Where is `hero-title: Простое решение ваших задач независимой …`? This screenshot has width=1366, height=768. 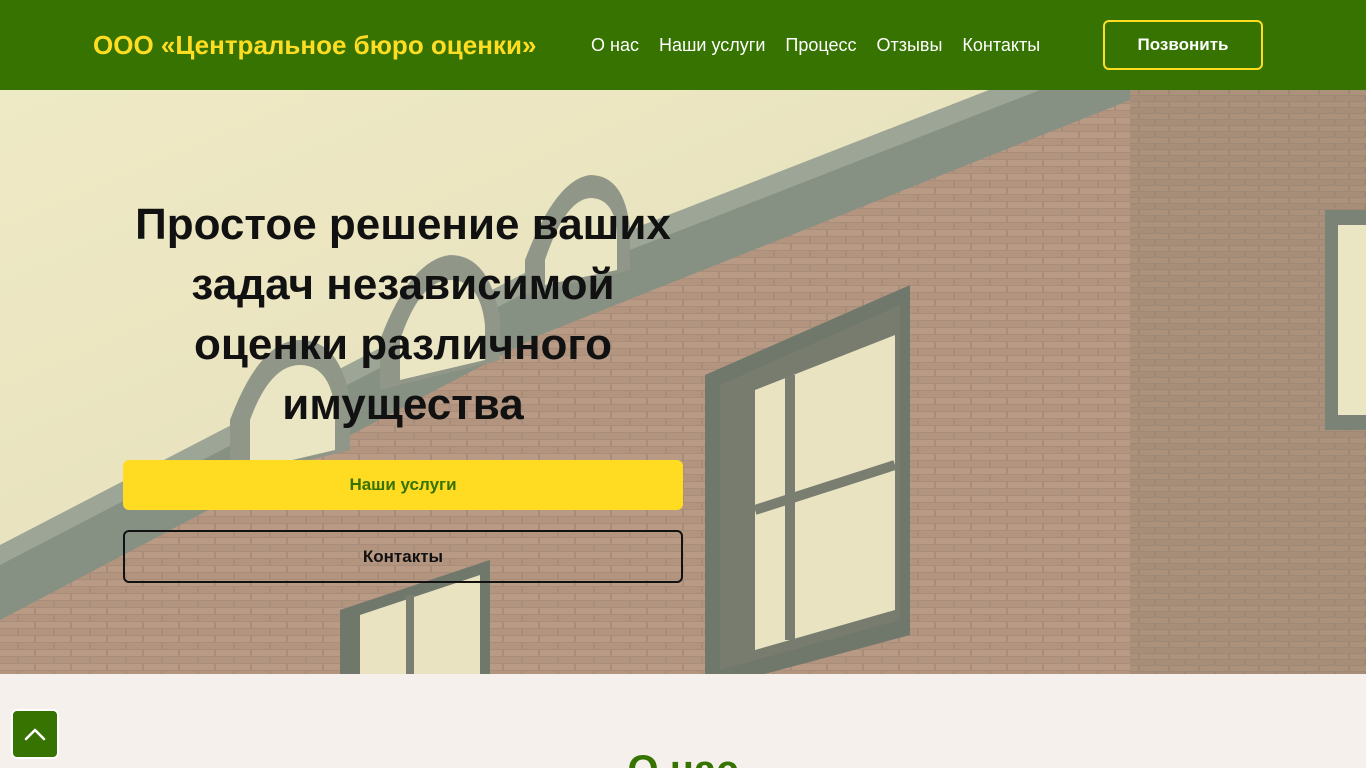
hero-title: Простое решение ваших задач независимой … is located at coordinates (403, 314).